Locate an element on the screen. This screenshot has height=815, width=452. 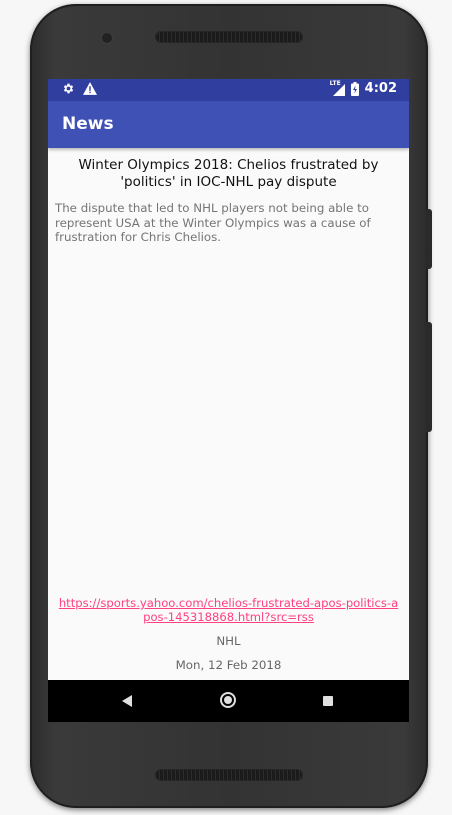
front-camera is located at coordinates (107, 38).